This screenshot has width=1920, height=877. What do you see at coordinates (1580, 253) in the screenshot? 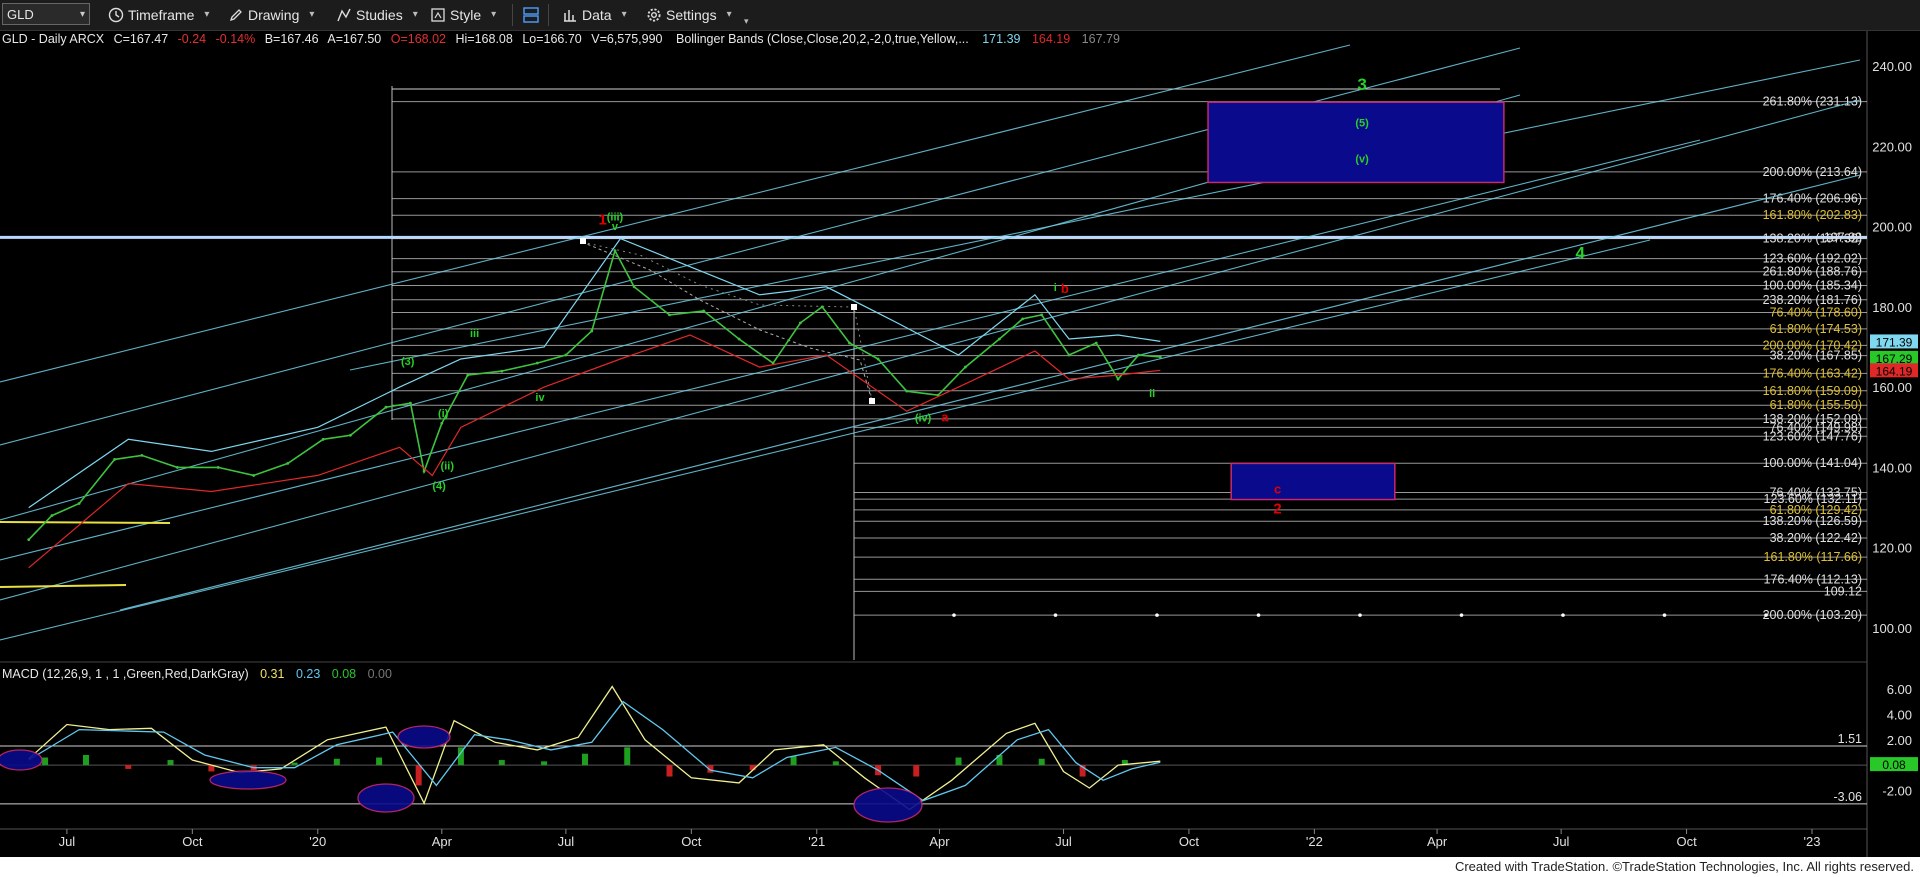
I see `wave-label: 4` at bounding box center [1580, 253].